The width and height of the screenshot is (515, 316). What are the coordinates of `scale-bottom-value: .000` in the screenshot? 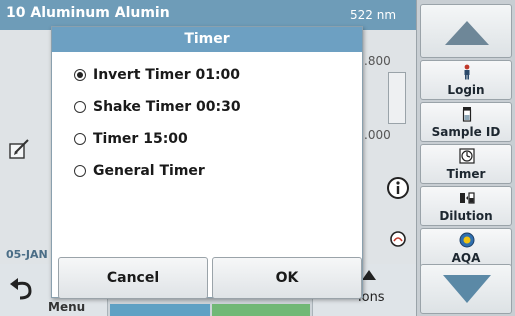 It's located at (377, 135).